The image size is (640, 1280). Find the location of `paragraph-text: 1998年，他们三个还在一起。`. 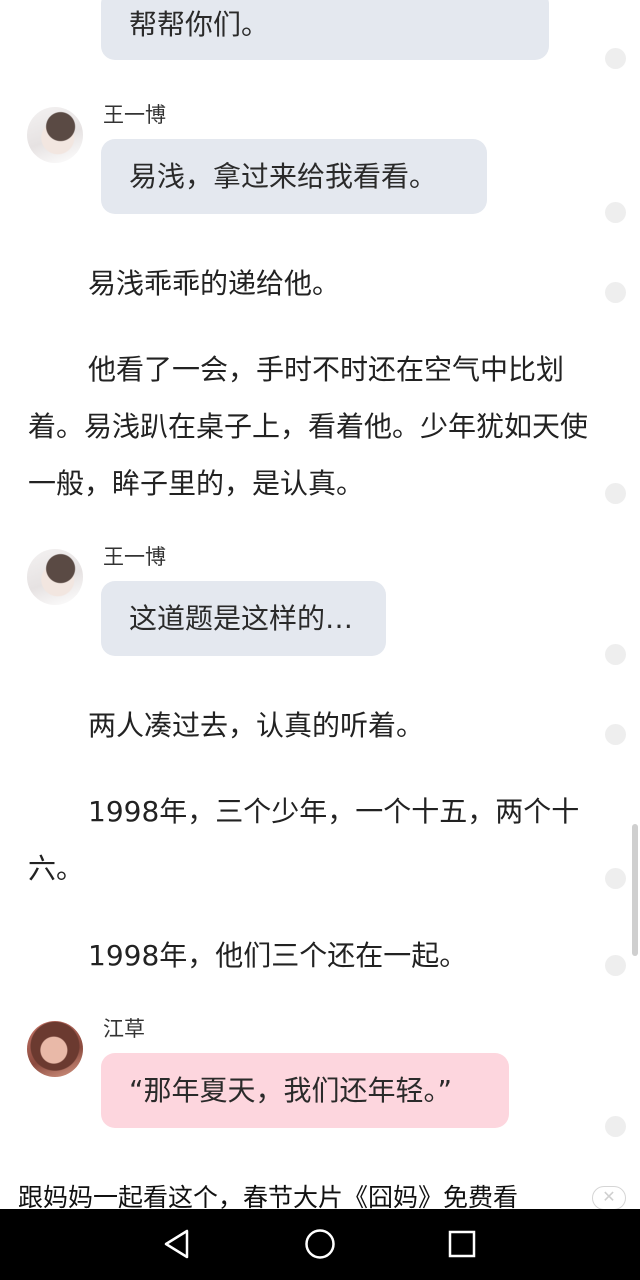

paragraph-text: 1998年，他们三个还在一起。 is located at coordinates (278, 955).